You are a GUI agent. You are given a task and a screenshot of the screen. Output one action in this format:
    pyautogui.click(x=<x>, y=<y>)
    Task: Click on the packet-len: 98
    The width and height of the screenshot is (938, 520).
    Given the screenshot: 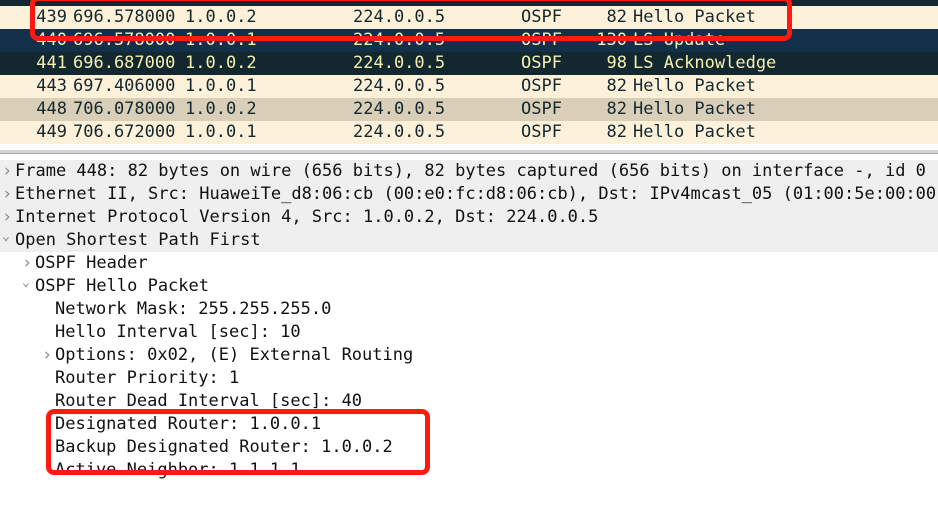 What is the action you would take?
    pyautogui.click(x=616, y=63)
    